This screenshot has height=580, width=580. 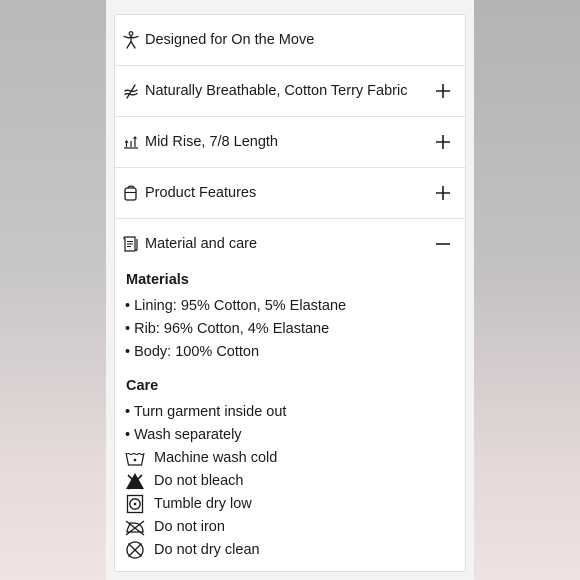 I want to click on care-symbol-row: Do not iron, so click(x=275, y=527).